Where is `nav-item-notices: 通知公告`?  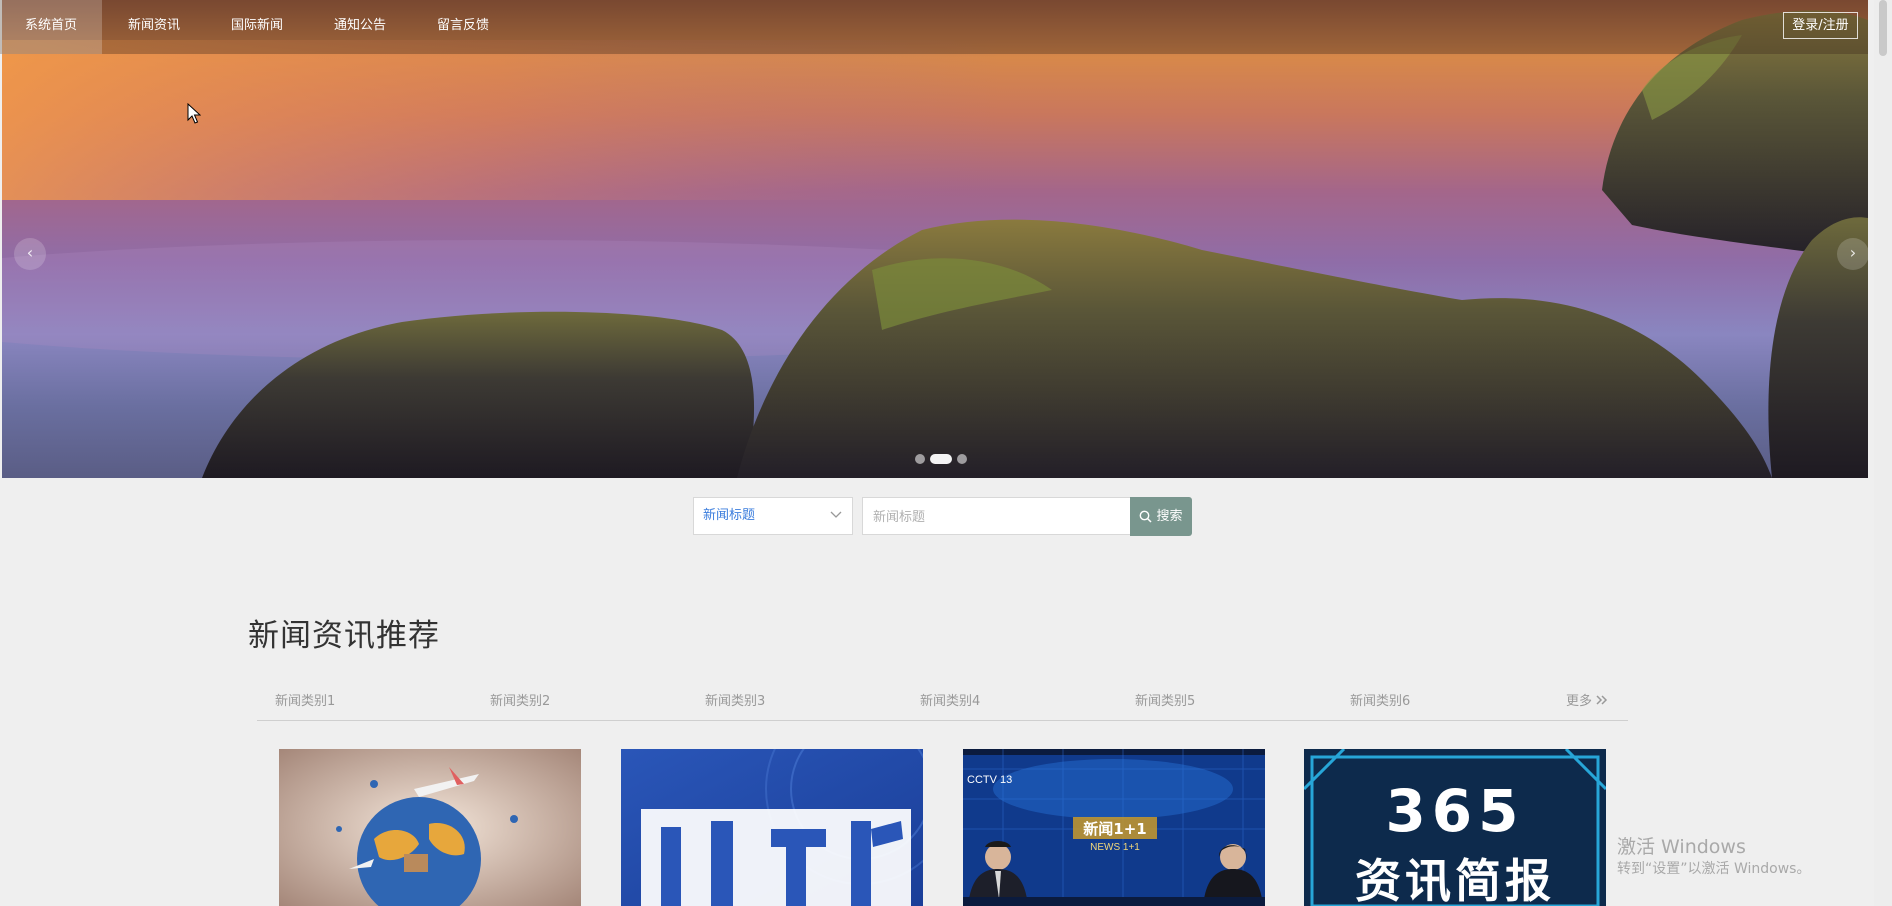 nav-item-notices: 通知公告 is located at coordinates (360, 27).